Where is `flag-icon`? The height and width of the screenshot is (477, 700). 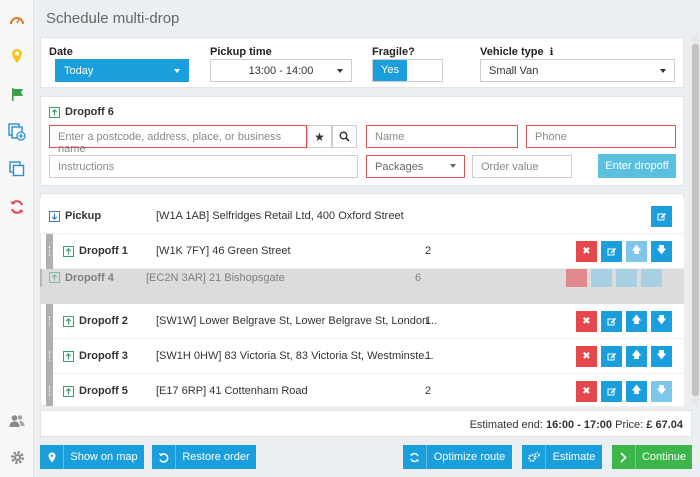
flag-icon is located at coordinates (17, 94).